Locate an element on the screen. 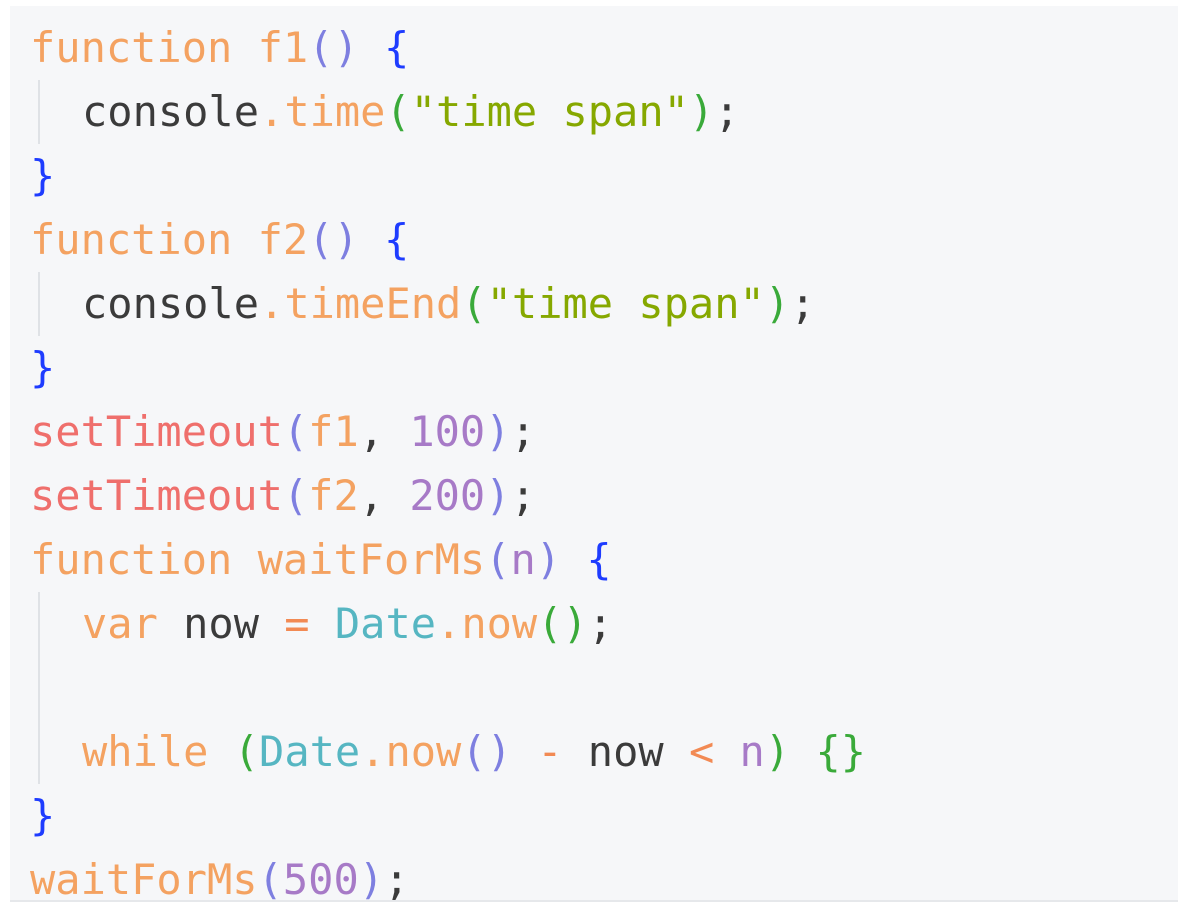 Image resolution: width=1188 pixels, height=912 pixels. code-token: = is located at coordinates (297, 623).